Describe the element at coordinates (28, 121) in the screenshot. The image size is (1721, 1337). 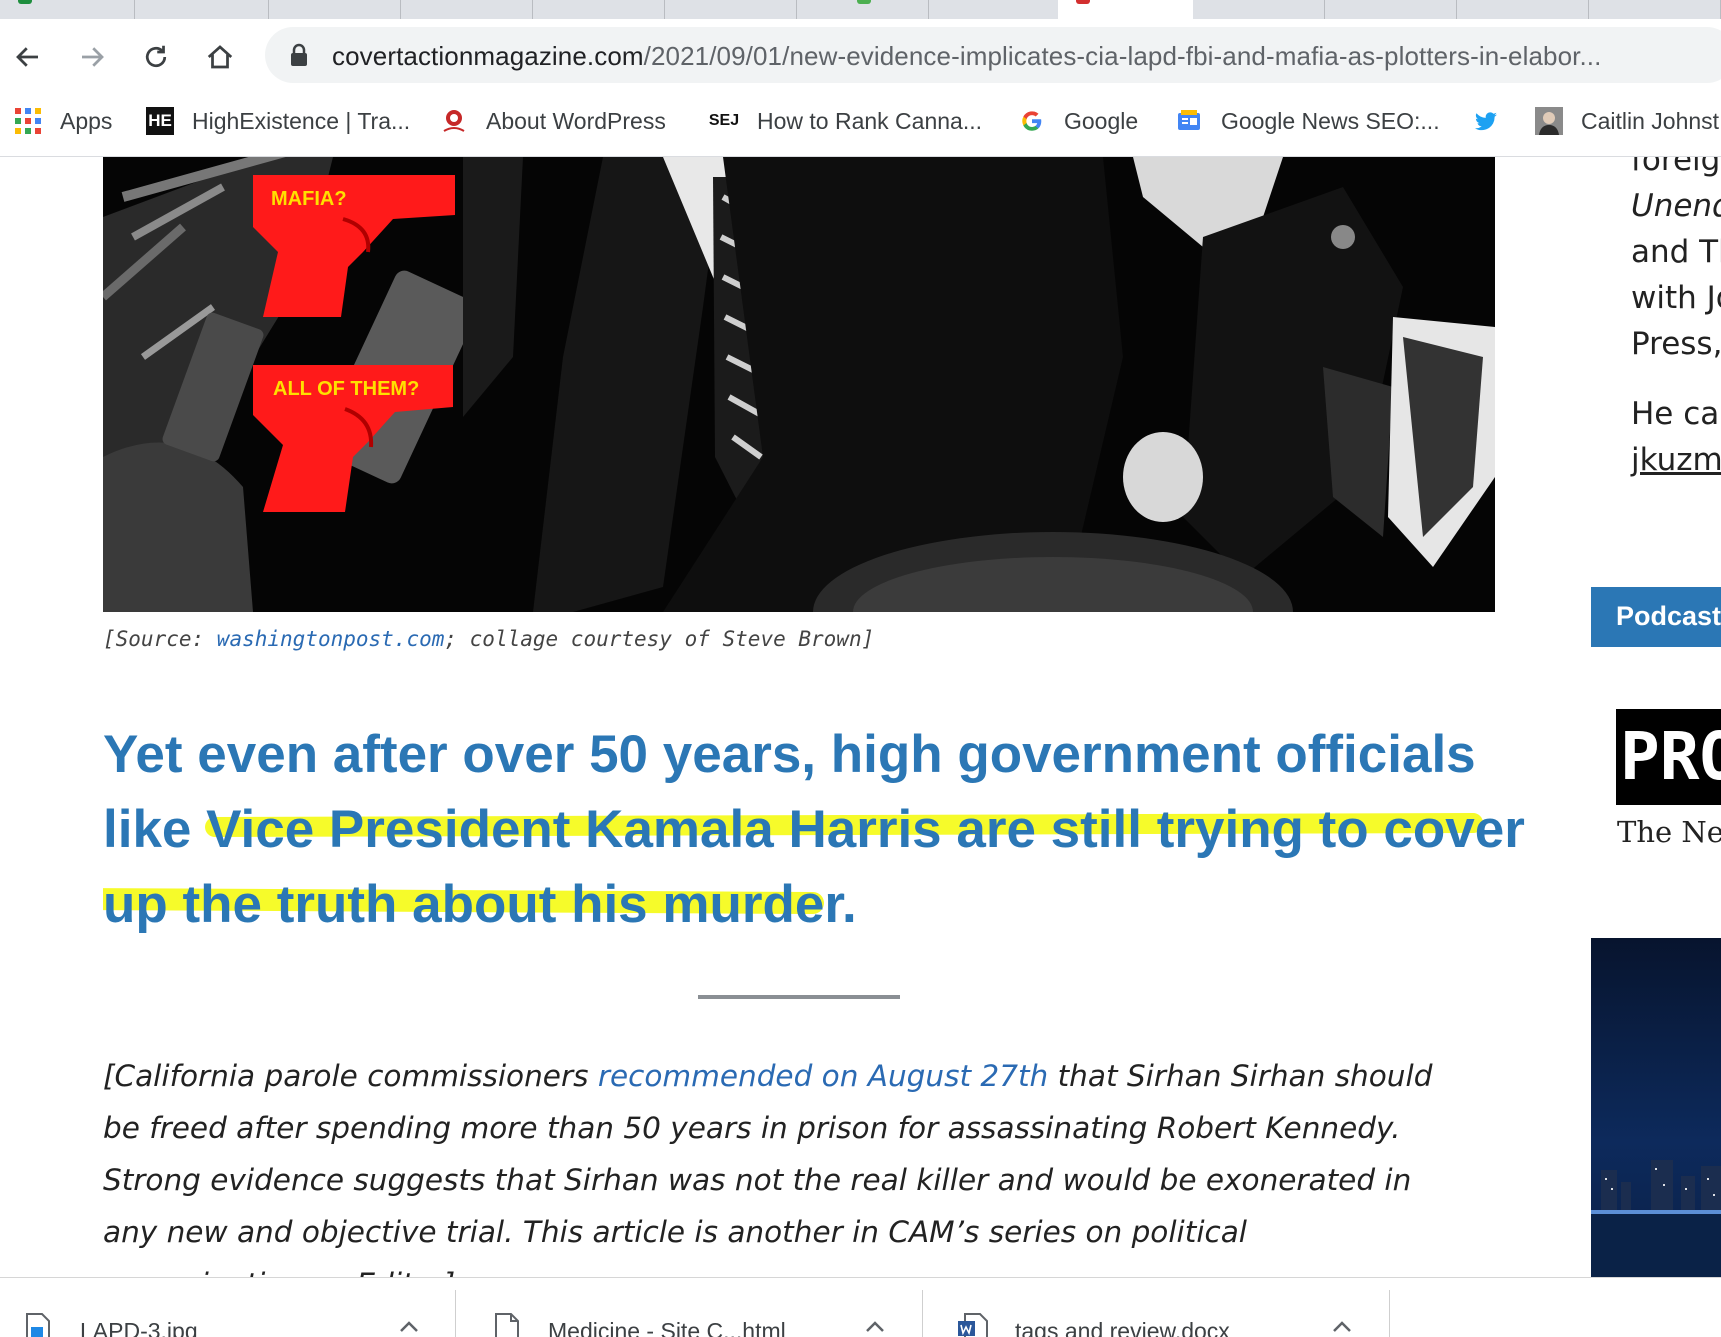
I see `apps-grid-icon` at that location.